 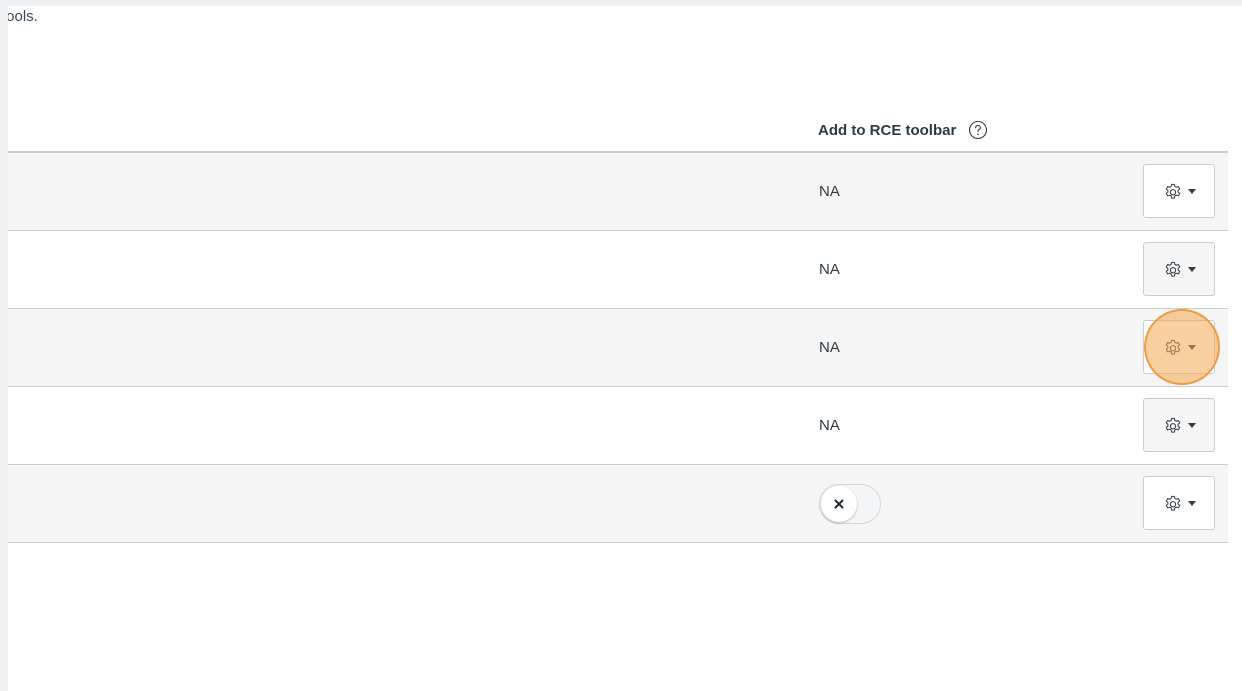 I want to click on table-row, so click(x=618, y=504).